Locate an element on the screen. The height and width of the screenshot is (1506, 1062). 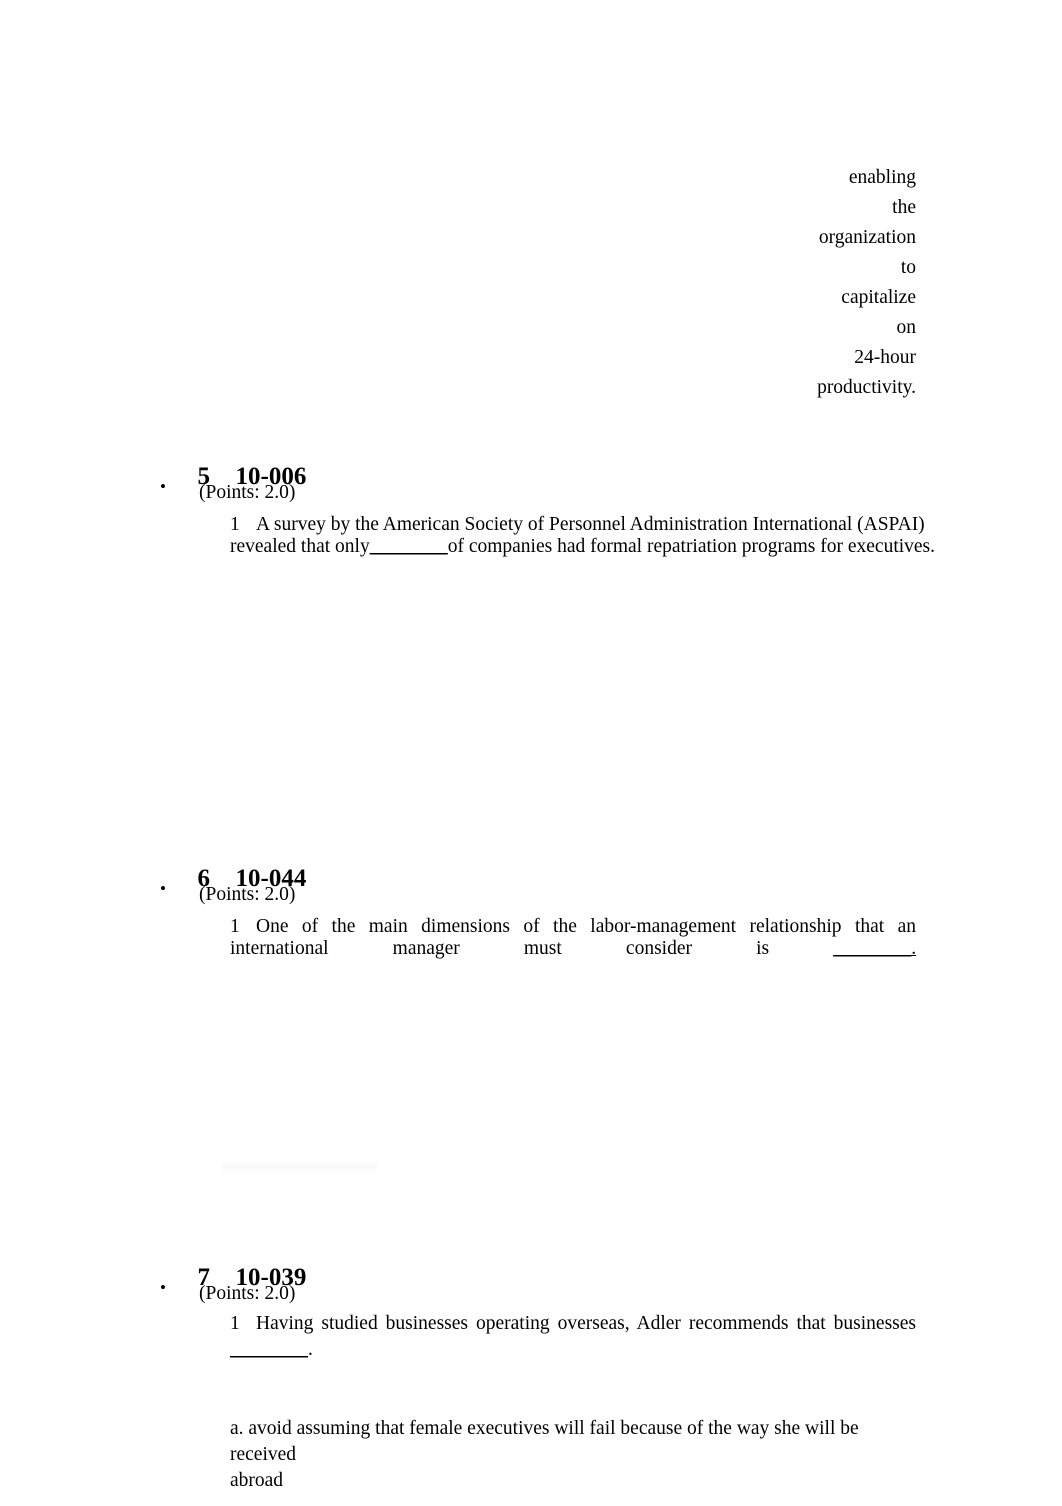
question-word-0: international is located at coordinates (279, 948).